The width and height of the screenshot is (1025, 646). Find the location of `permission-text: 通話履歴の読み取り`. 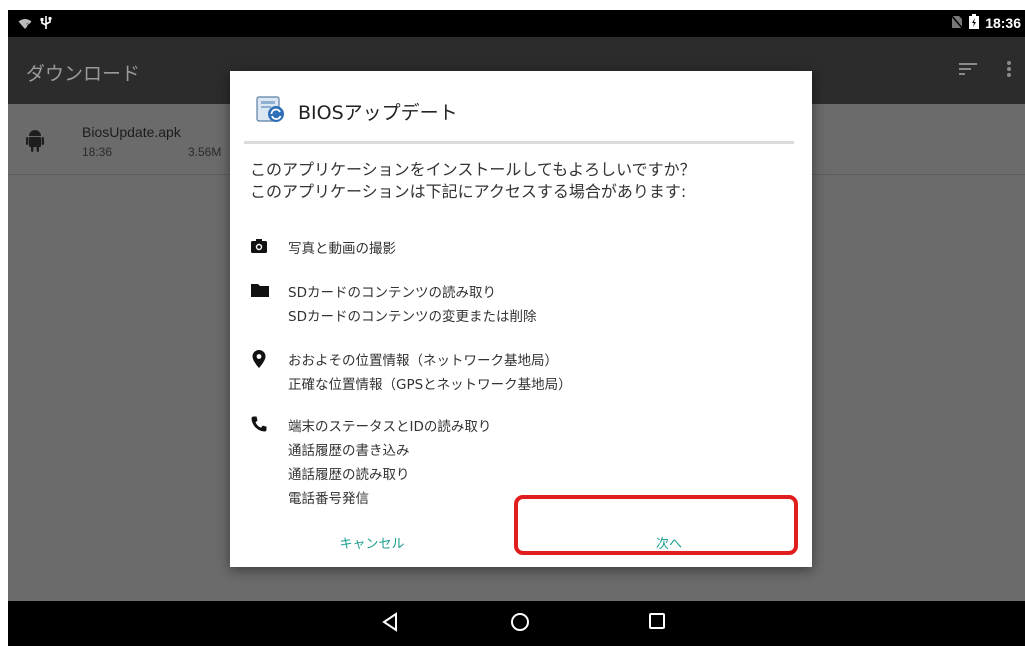

permission-text: 通話履歴の読み取り is located at coordinates (349, 475).